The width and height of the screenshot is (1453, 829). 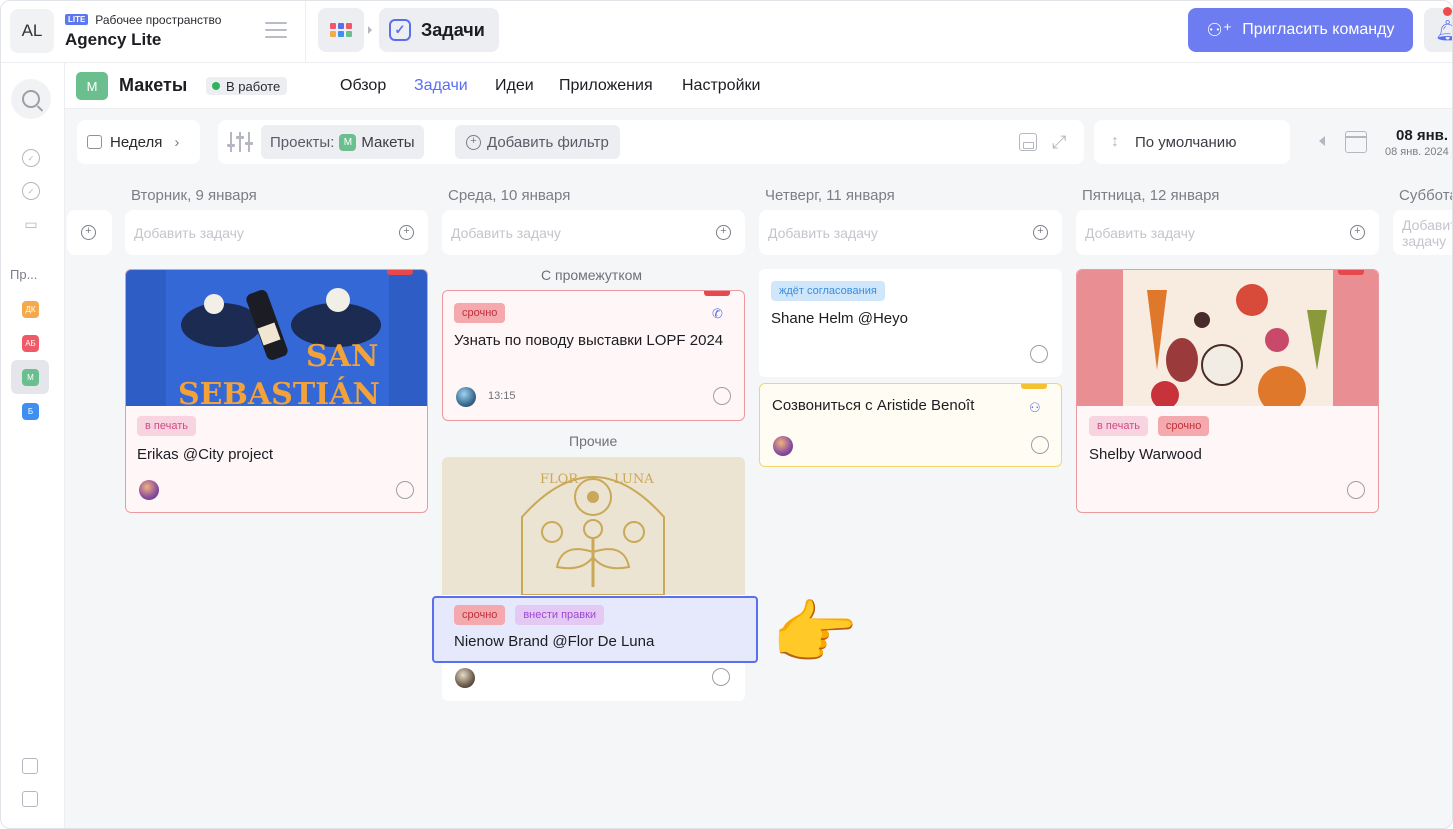 I want to click on sidebar-project-dk: ДК, so click(x=30, y=309).